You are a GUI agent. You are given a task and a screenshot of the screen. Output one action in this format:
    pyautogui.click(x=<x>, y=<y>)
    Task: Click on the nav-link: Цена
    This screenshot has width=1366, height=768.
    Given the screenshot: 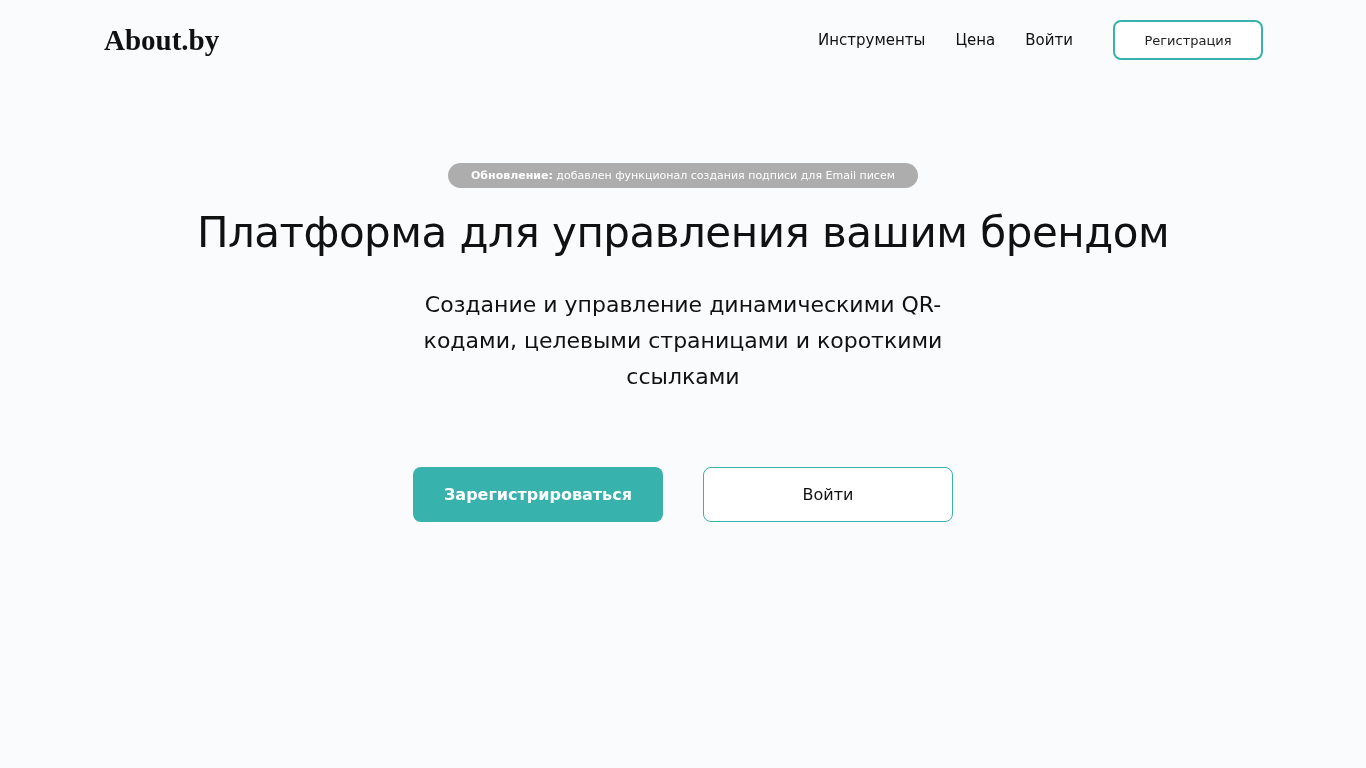 What is the action you would take?
    pyautogui.click(x=975, y=40)
    